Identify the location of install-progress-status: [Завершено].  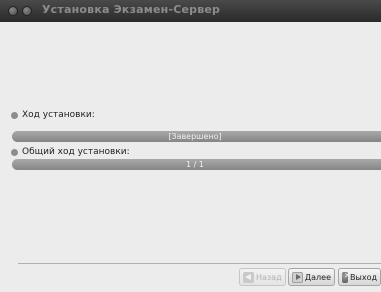
(195, 136).